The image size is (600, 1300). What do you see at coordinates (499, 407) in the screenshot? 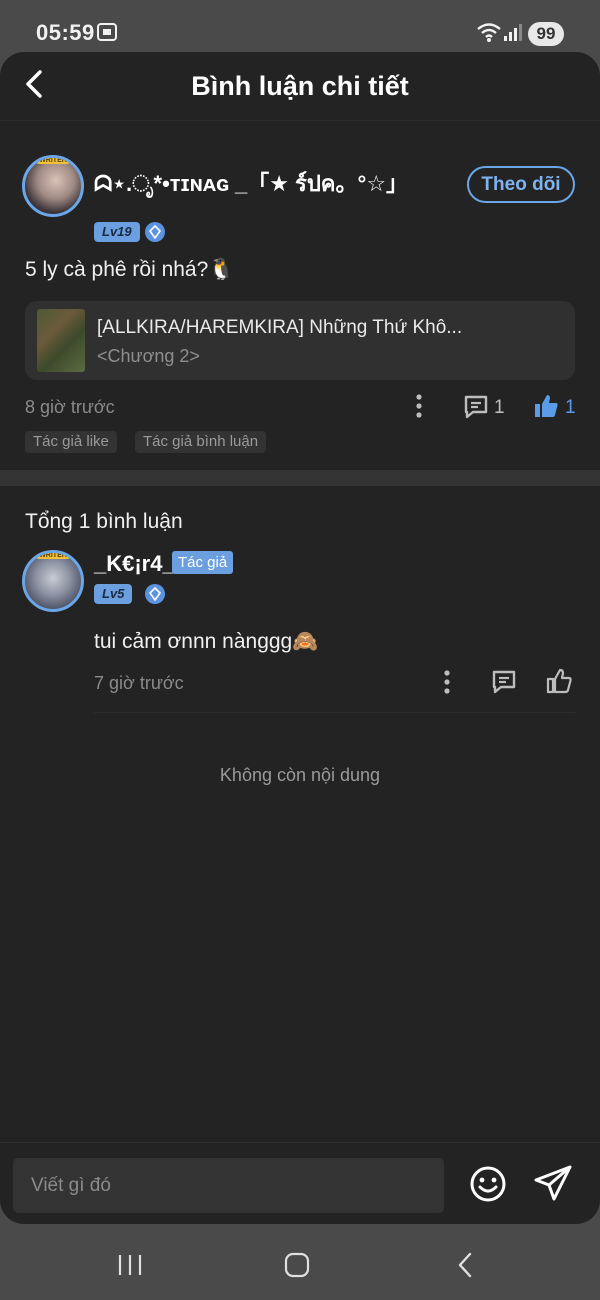
I see `reply-count: 1` at bounding box center [499, 407].